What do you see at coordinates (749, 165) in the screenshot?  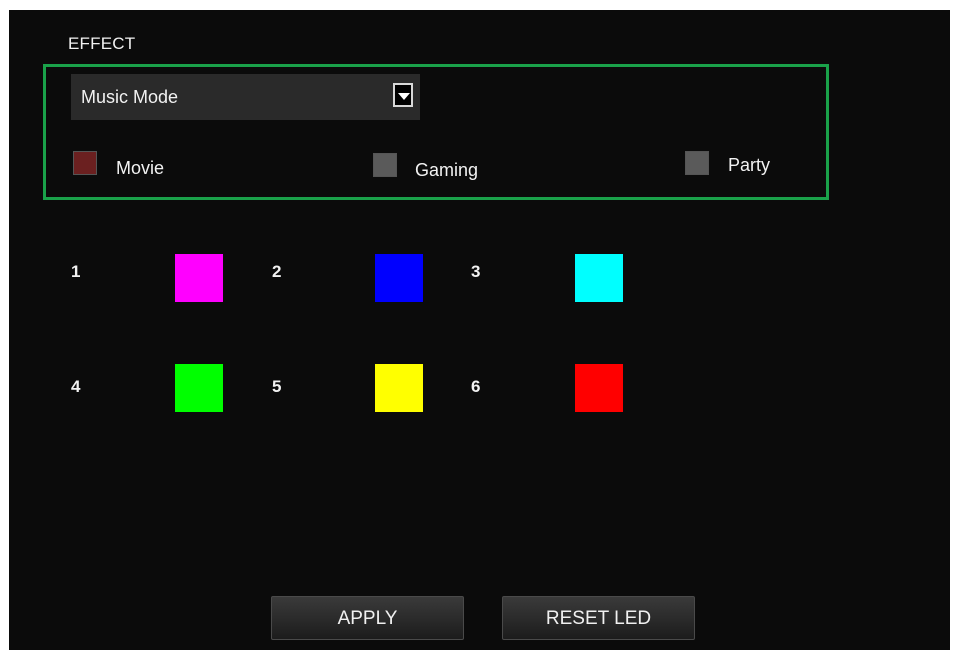 I see `party-label: Party` at bounding box center [749, 165].